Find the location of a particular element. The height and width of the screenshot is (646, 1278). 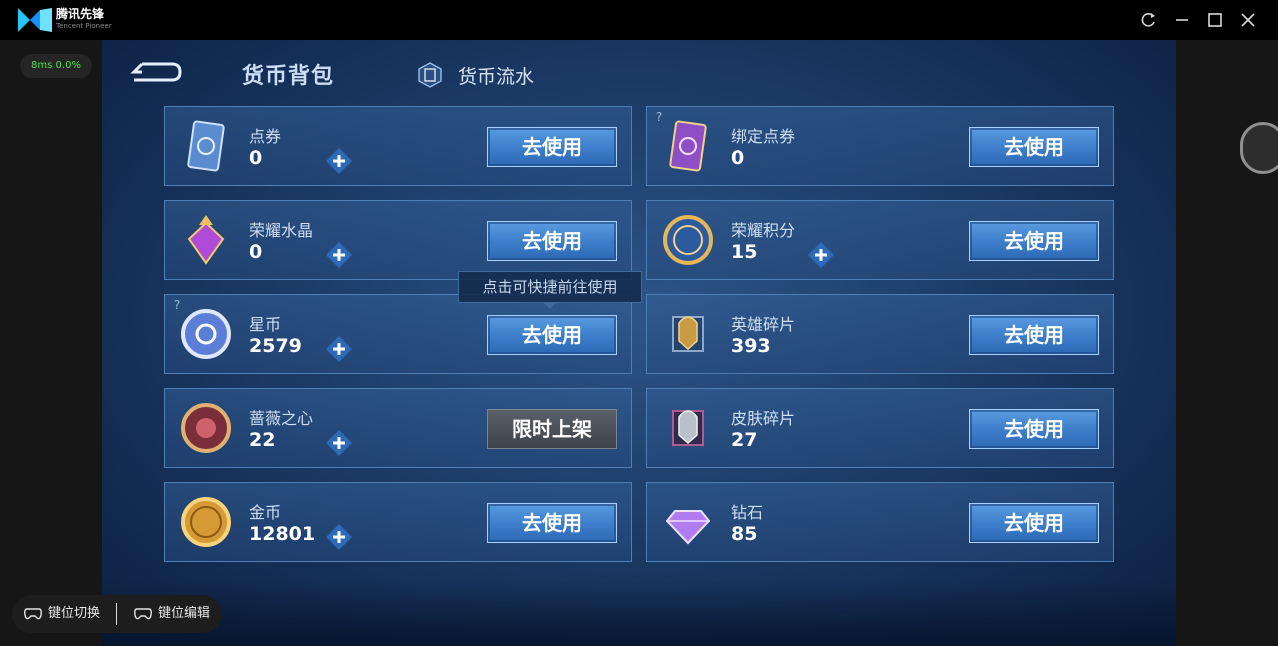

app-name: 腾讯先锋 is located at coordinates (80, 14).